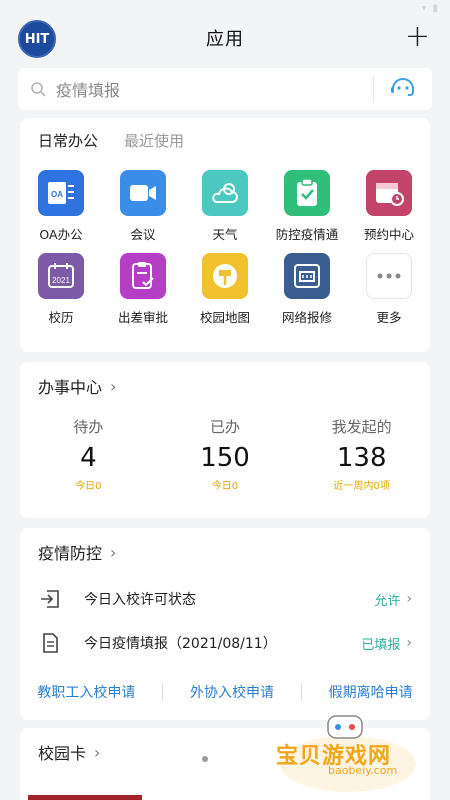 The height and width of the screenshot is (800, 450). What do you see at coordinates (86, 692) in the screenshot?
I see `staff-entry-application-link: 教职工入校申请` at bounding box center [86, 692].